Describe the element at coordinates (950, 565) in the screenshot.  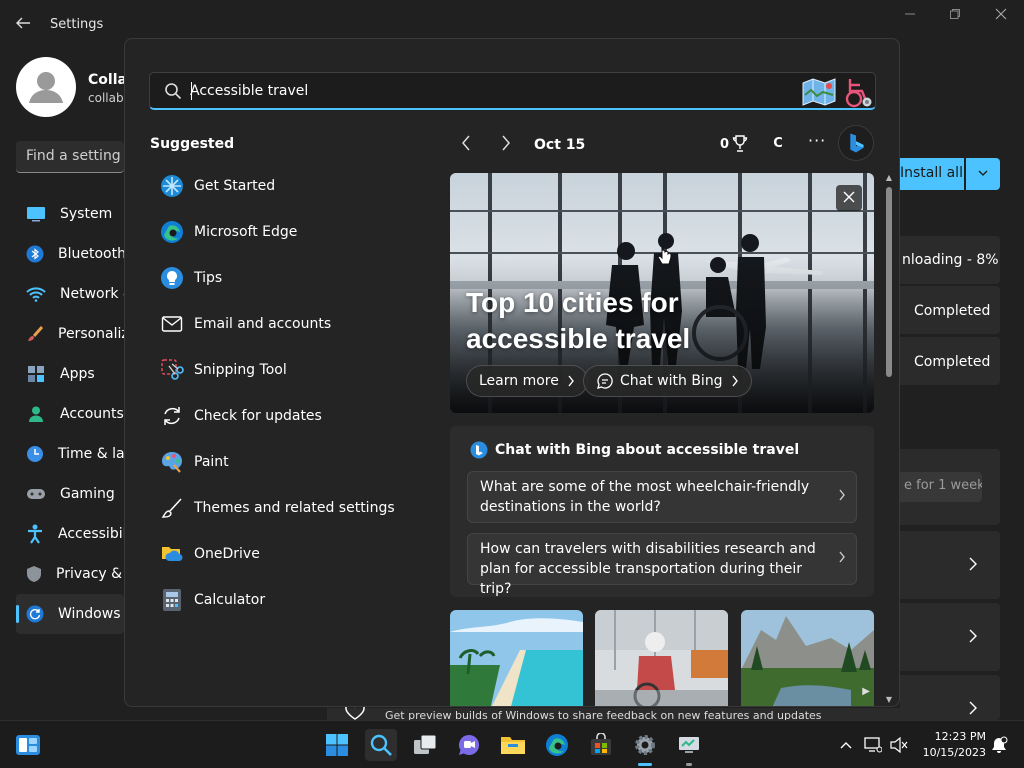
I see `update-history-card` at that location.